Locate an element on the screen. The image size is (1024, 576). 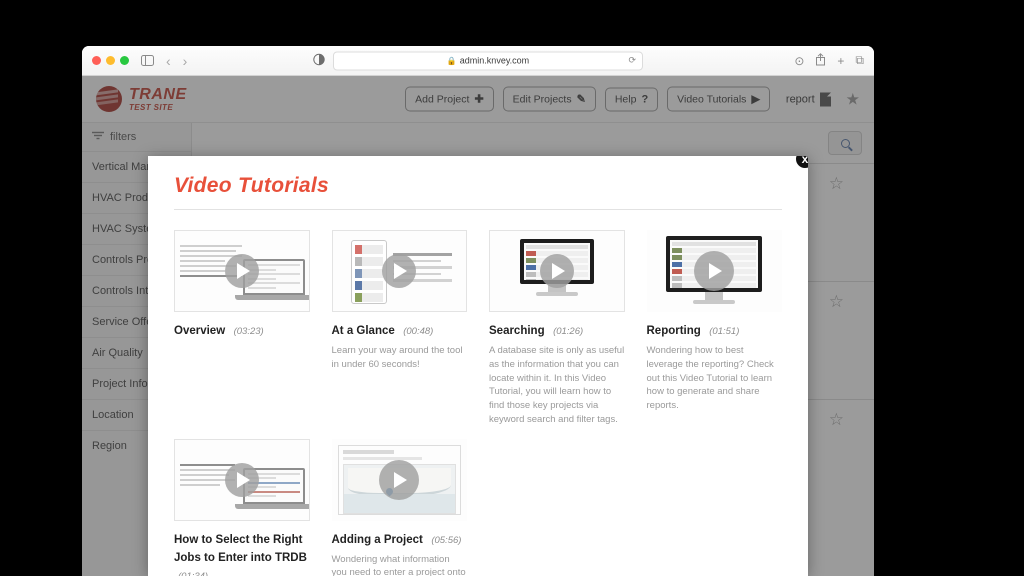
browser-right-icons: ⊙ + ⧉ is located at coordinates (829, 60).